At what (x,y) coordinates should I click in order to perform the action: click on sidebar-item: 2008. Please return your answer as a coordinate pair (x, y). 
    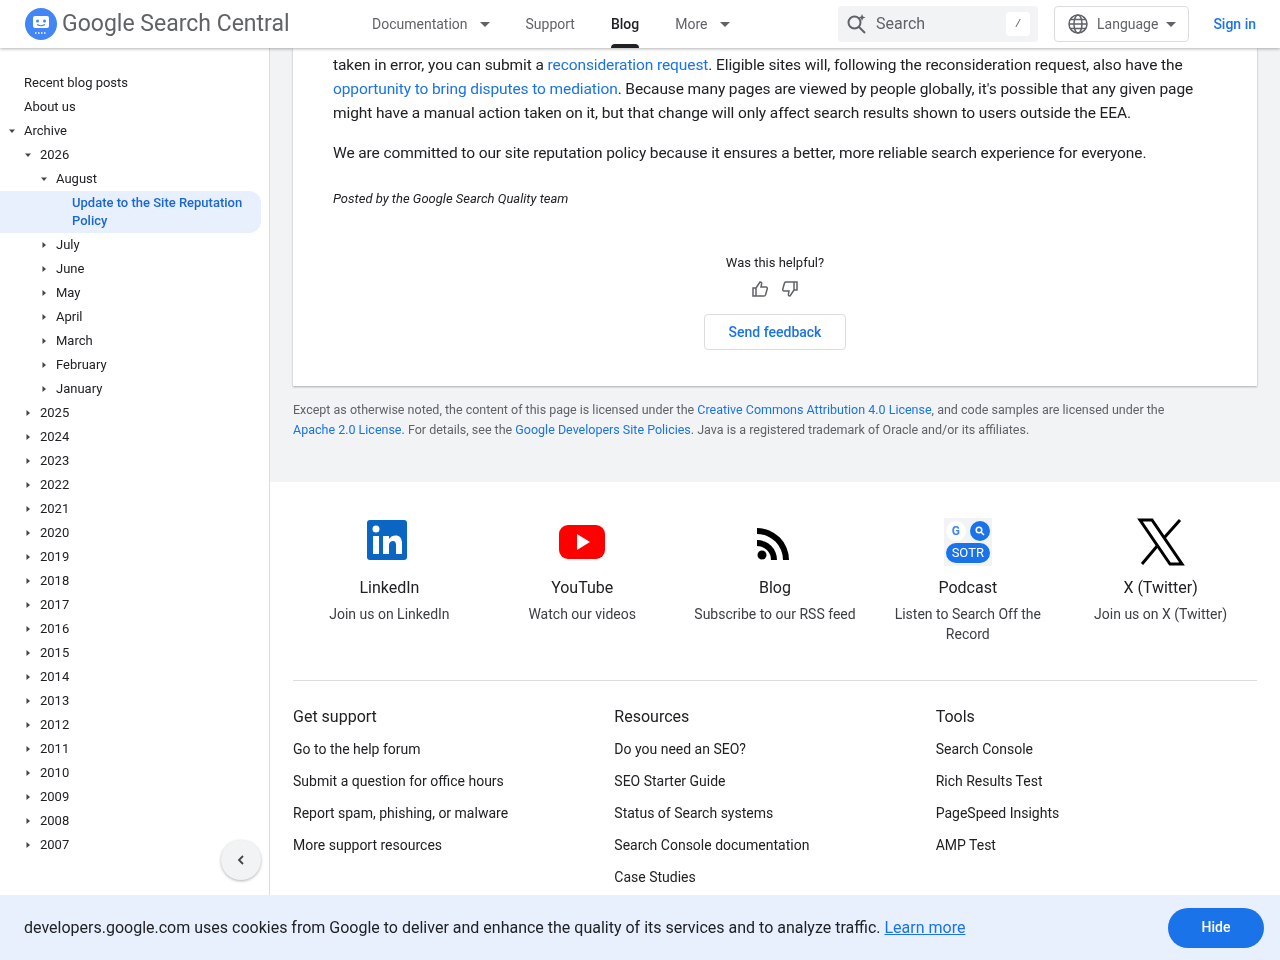
    Looking at the image, I should click on (41, 821).